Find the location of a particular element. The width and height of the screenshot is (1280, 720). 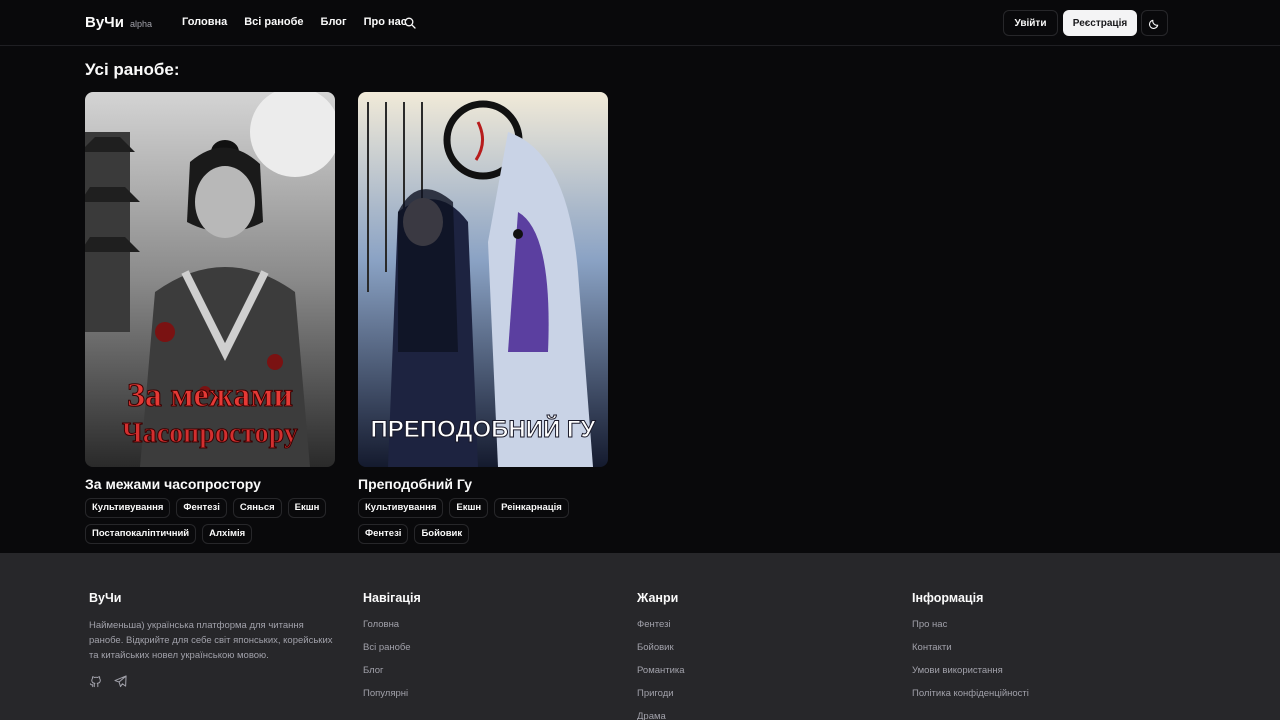

main-nav: Головна Всі ранобе Блог Про нас is located at coordinates (294, 22).